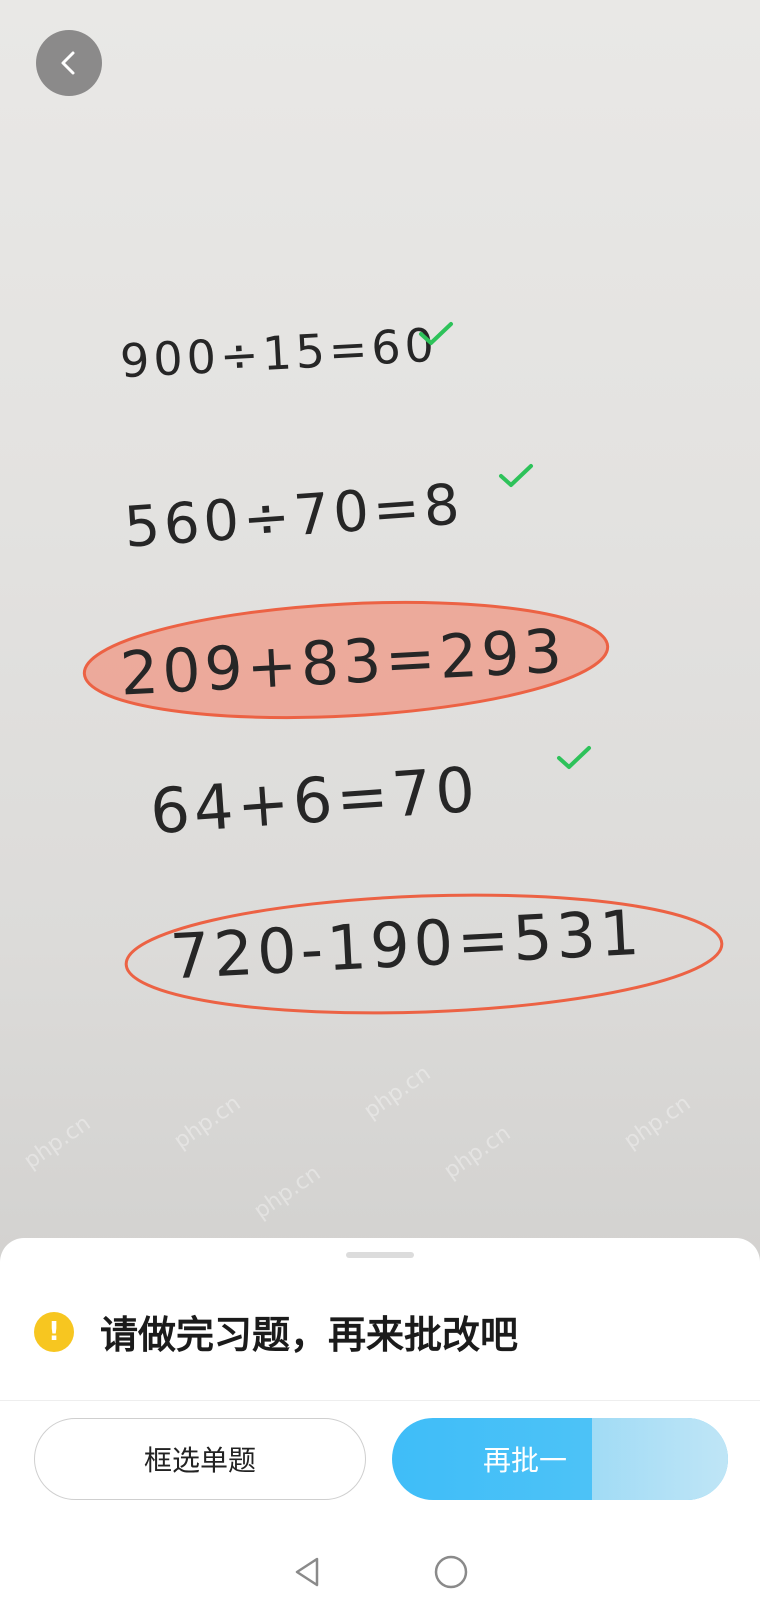 This screenshot has height=1600, width=760. What do you see at coordinates (200, 1459) in the screenshot?
I see `select-question-button: 框选单题` at bounding box center [200, 1459].